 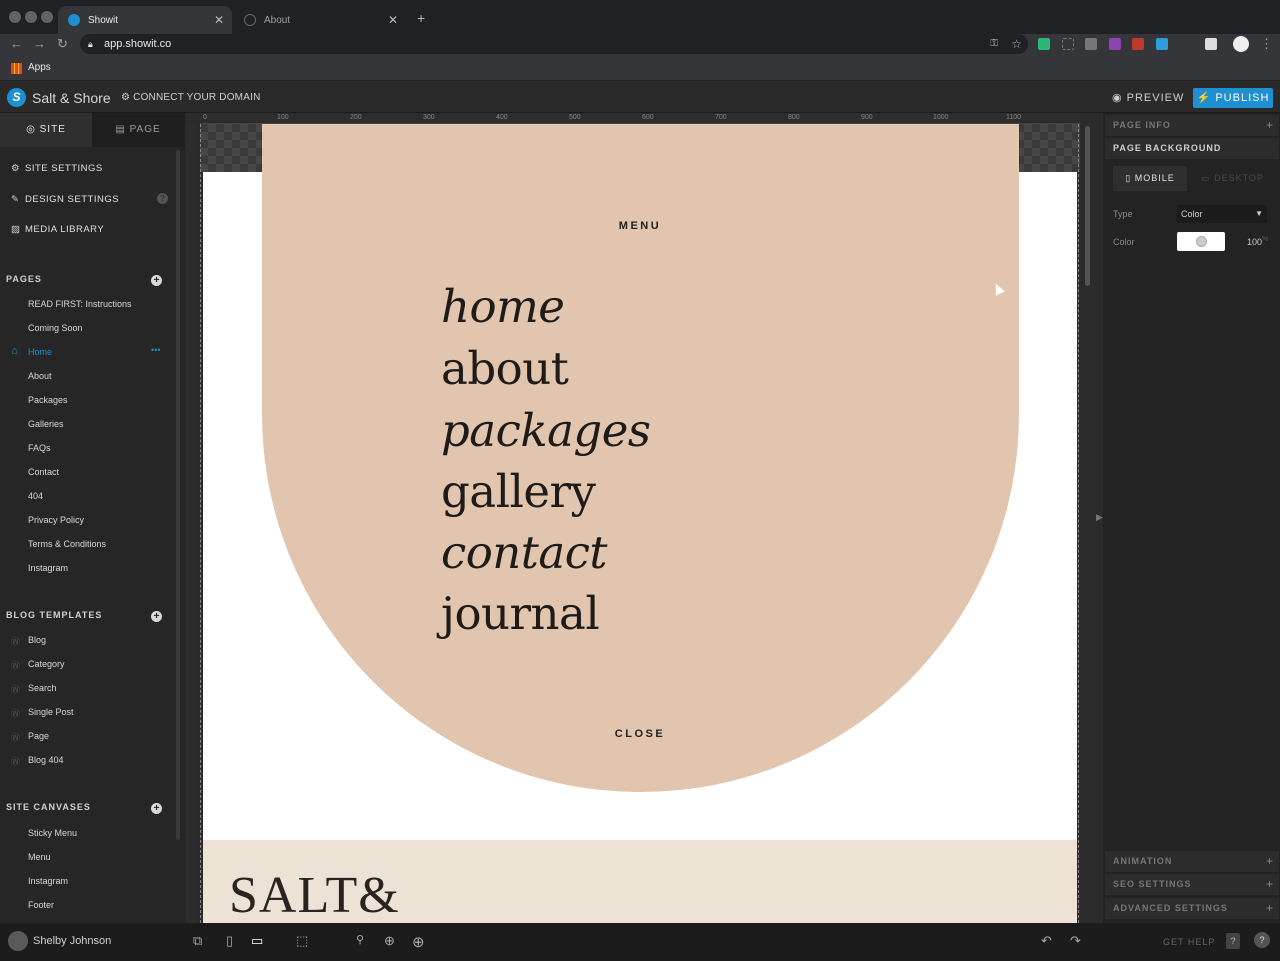 What do you see at coordinates (65, 199) in the screenshot?
I see `design-settings-item: ✎ DESIGN SETTINGS` at bounding box center [65, 199].